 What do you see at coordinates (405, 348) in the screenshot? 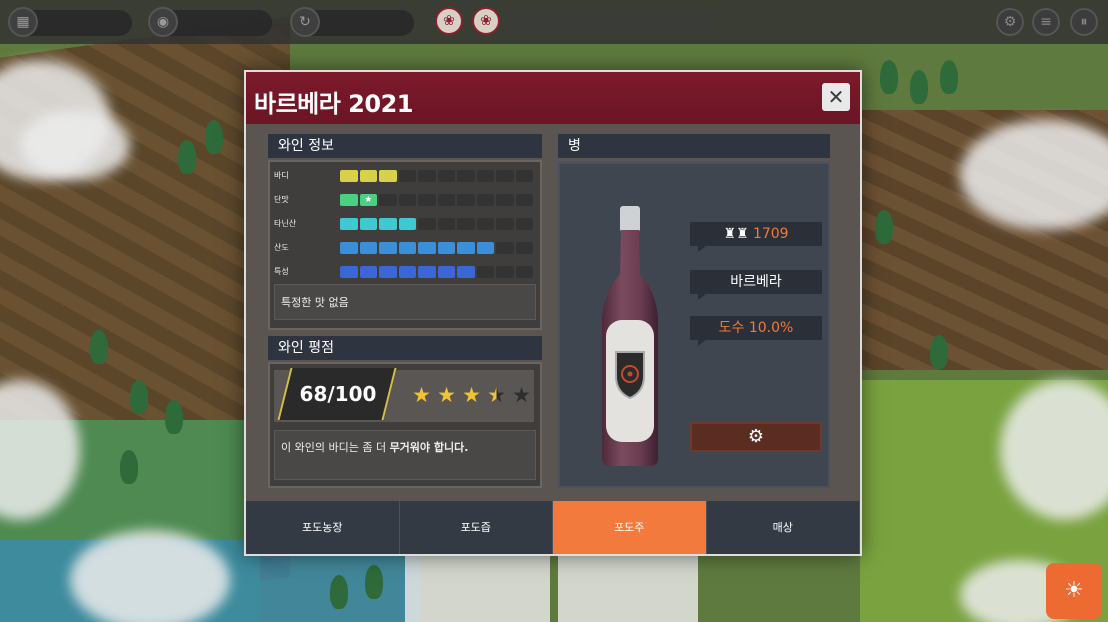
I see `wine-rating-header: 와인 평점` at bounding box center [405, 348].